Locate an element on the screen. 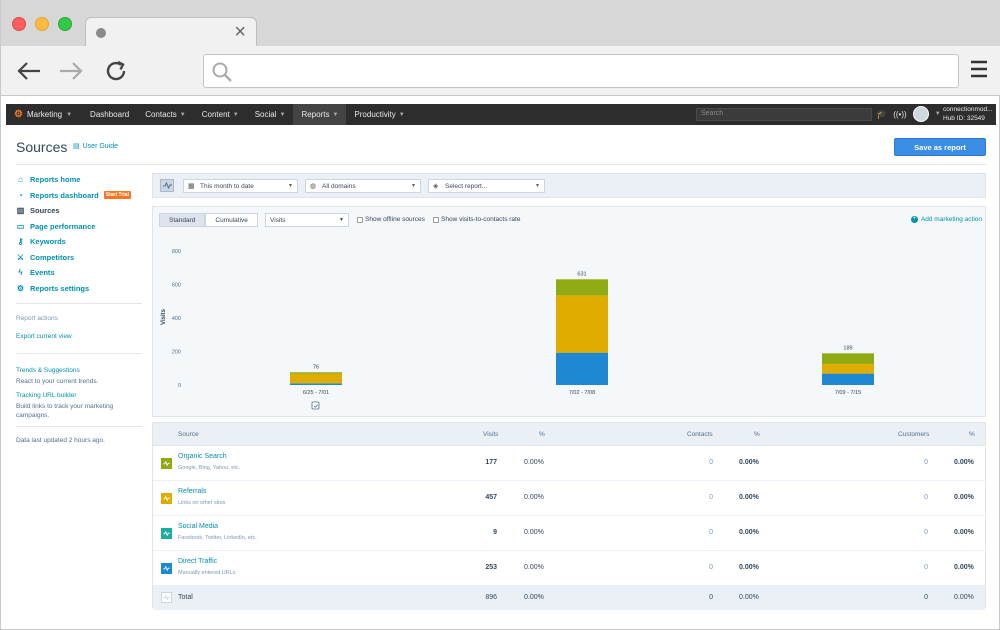 The width and height of the screenshot is (1000, 630). trends-description: React to your current trends. is located at coordinates (57, 381).